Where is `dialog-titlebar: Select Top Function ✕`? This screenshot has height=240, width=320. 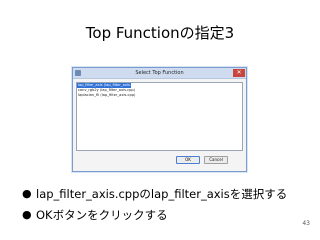 dialog-titlebar: Select Top Function ✕ is located at coordinates (159, 73).